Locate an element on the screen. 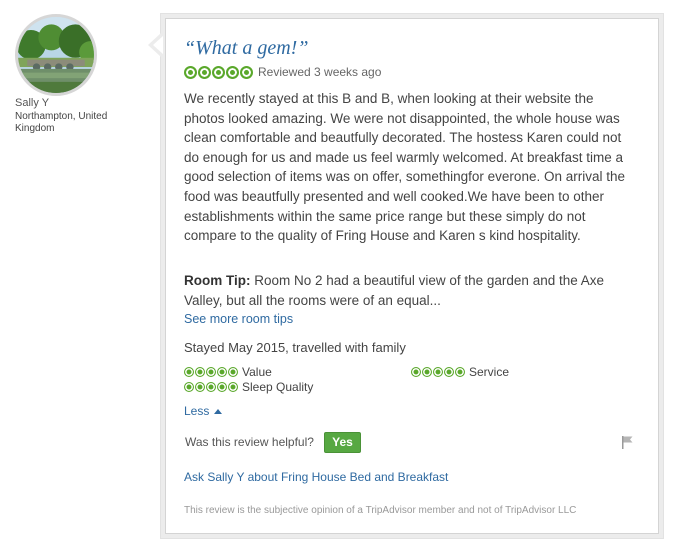  see-more-room-tips-link: See more room tips is located at coordinates (238, 319).